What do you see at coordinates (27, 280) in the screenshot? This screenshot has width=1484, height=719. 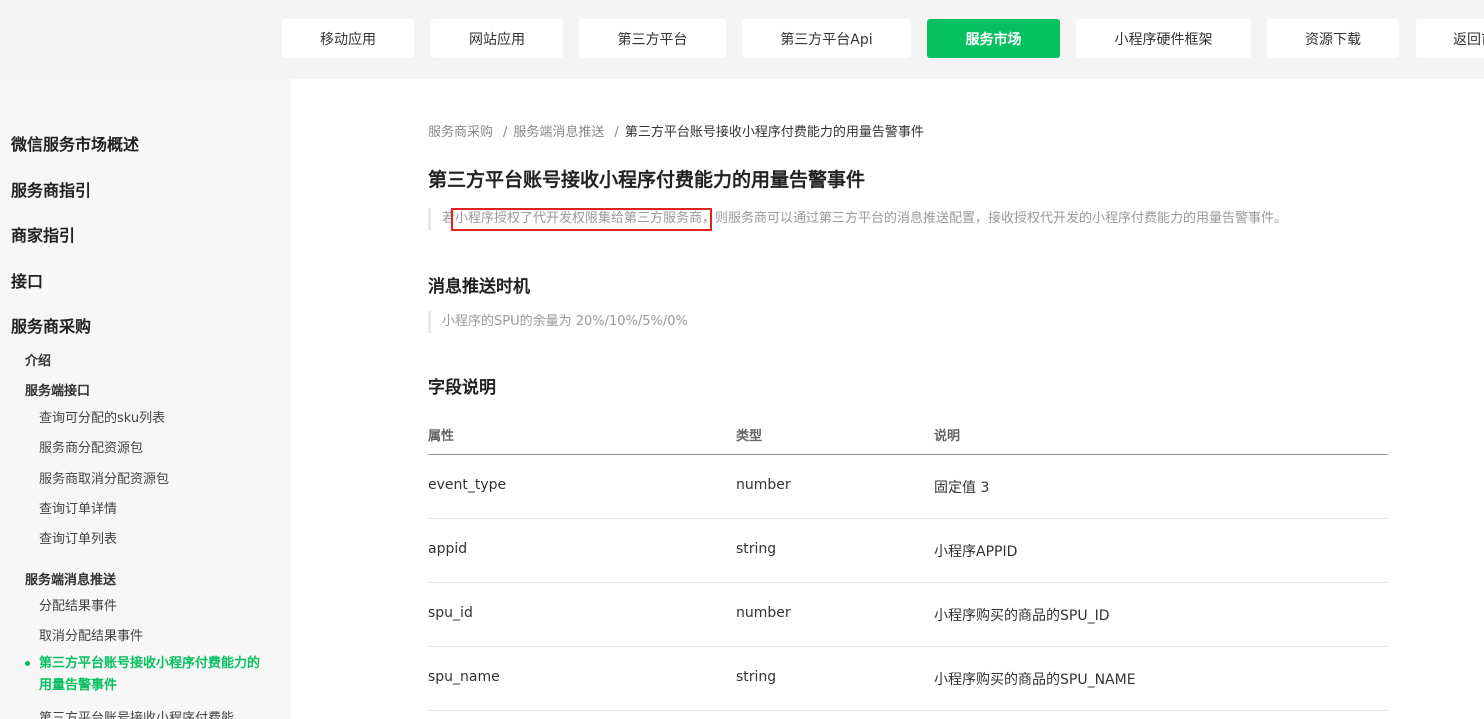 I see `sidebar-item-api: 接口` at bounding box center [27, 280].